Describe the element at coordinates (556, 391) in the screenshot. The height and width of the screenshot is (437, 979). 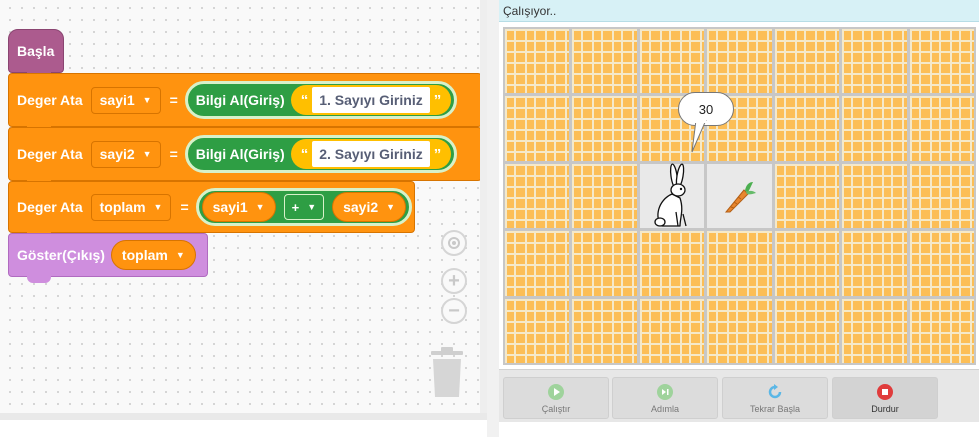
I see `play-icon` at that location.